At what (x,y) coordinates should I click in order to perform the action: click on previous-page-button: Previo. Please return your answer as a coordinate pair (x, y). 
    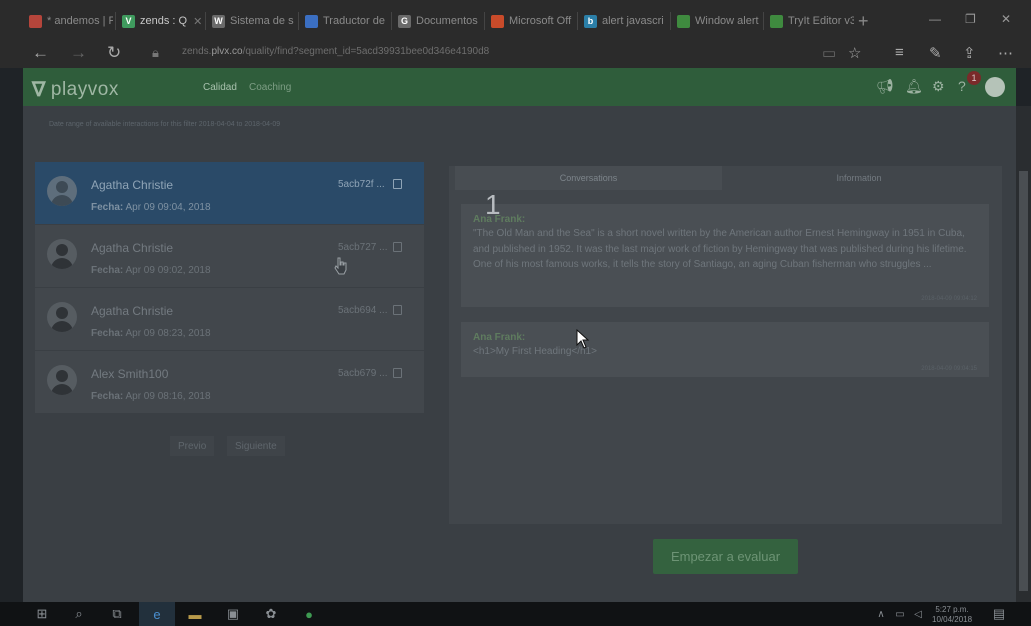
    Looking at the image, I should click on (192, 446).